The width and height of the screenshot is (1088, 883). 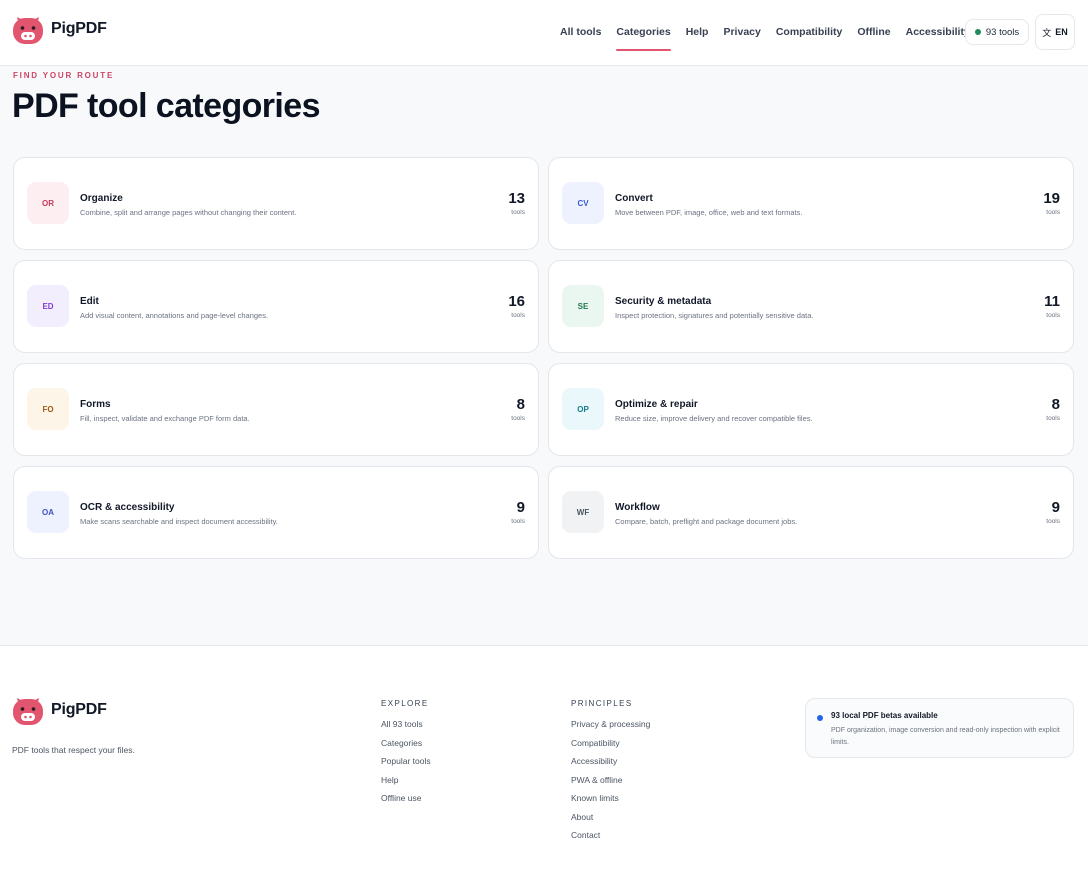 I want to click on category-tool-count: 19, so click(x=1051, y=198).